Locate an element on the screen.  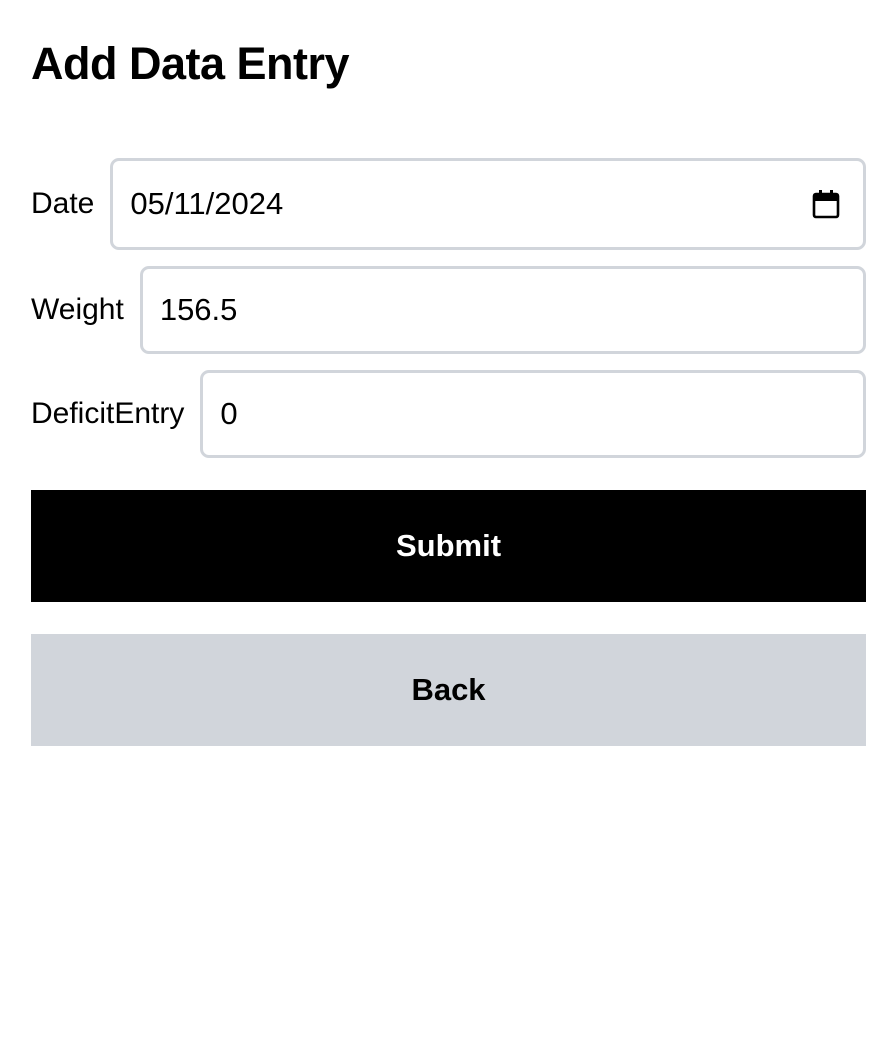
deficit-label: DeficitEntry is located at coordinates (108, 413).